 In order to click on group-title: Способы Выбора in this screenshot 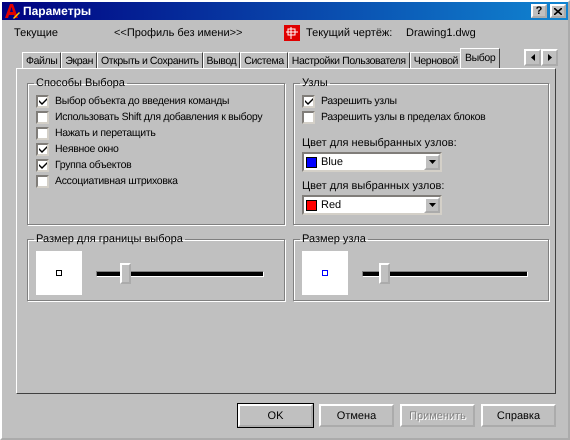, I will do `click(80, 83)`.